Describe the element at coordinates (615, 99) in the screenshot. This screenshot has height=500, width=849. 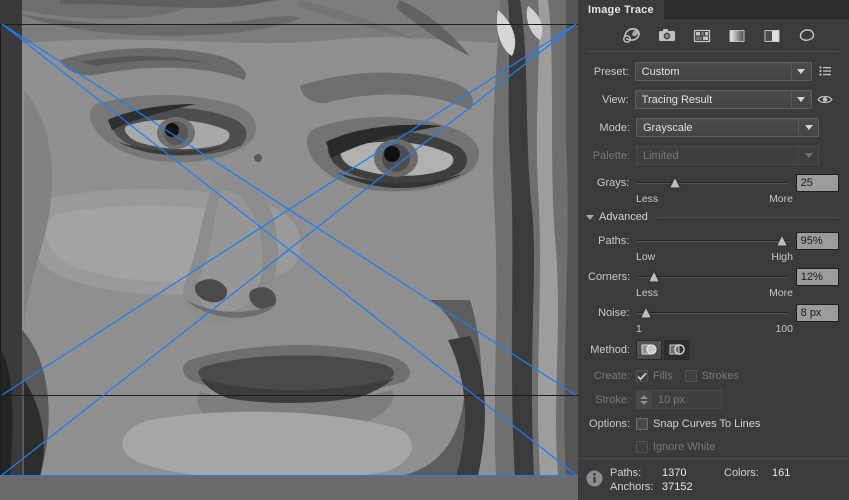
I see `view-label: View:` at that location.